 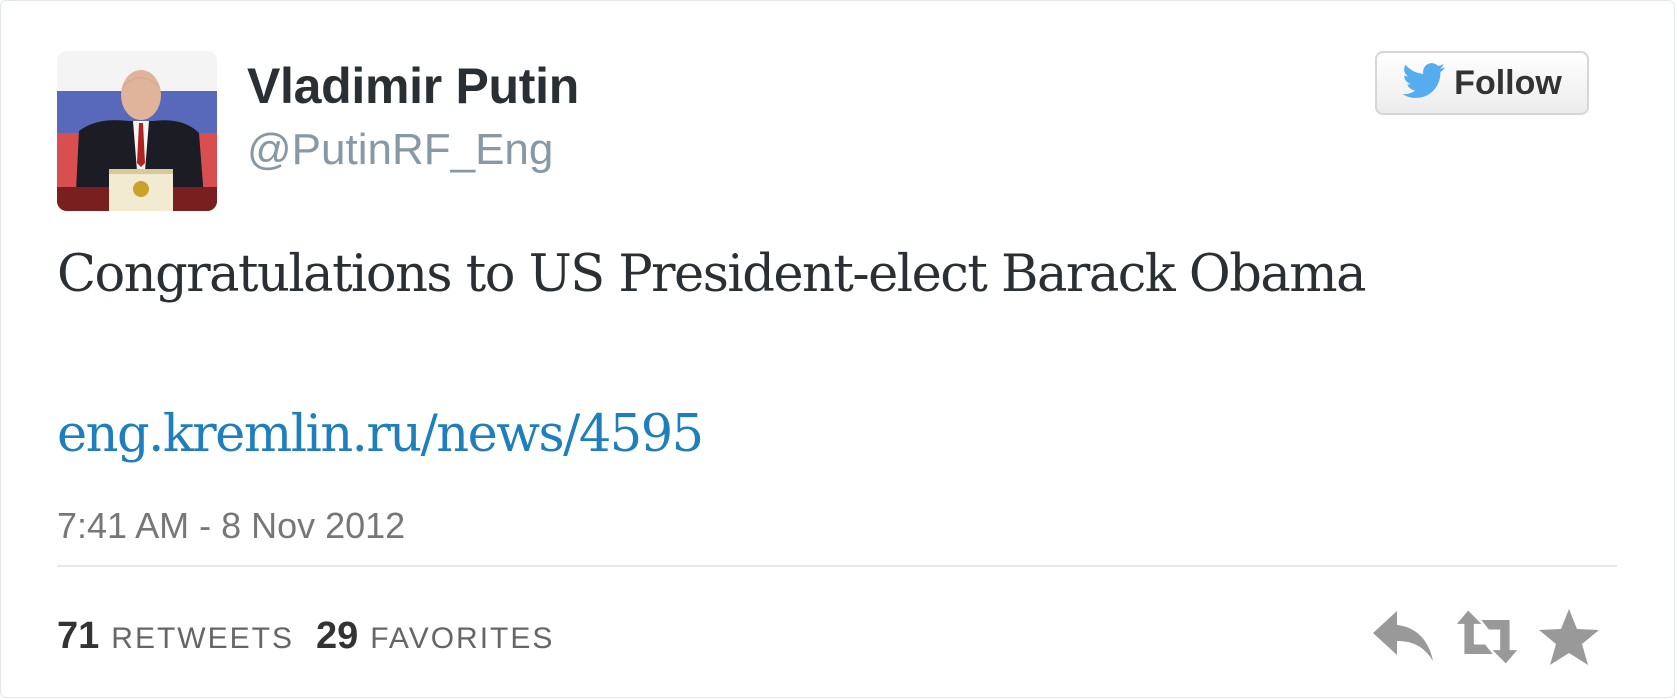 What do you see at coordinates (462, 639) in the screenshot?
I see `favorites-label: FAVORITES` at bounding box center [462, 639].